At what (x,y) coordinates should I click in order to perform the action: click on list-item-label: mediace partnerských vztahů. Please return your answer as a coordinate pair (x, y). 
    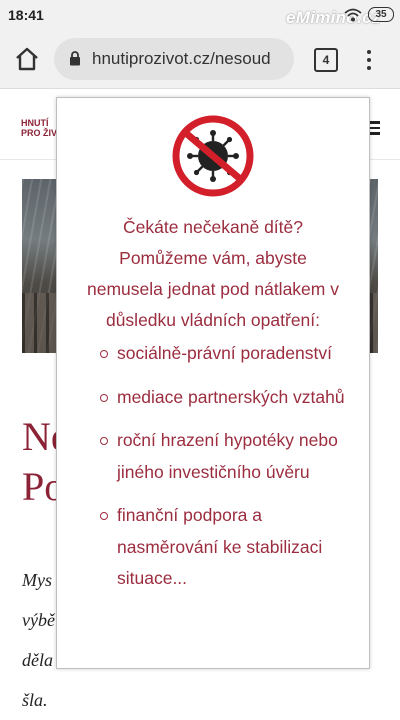
    Looking at the image, I should click on (231, 396).